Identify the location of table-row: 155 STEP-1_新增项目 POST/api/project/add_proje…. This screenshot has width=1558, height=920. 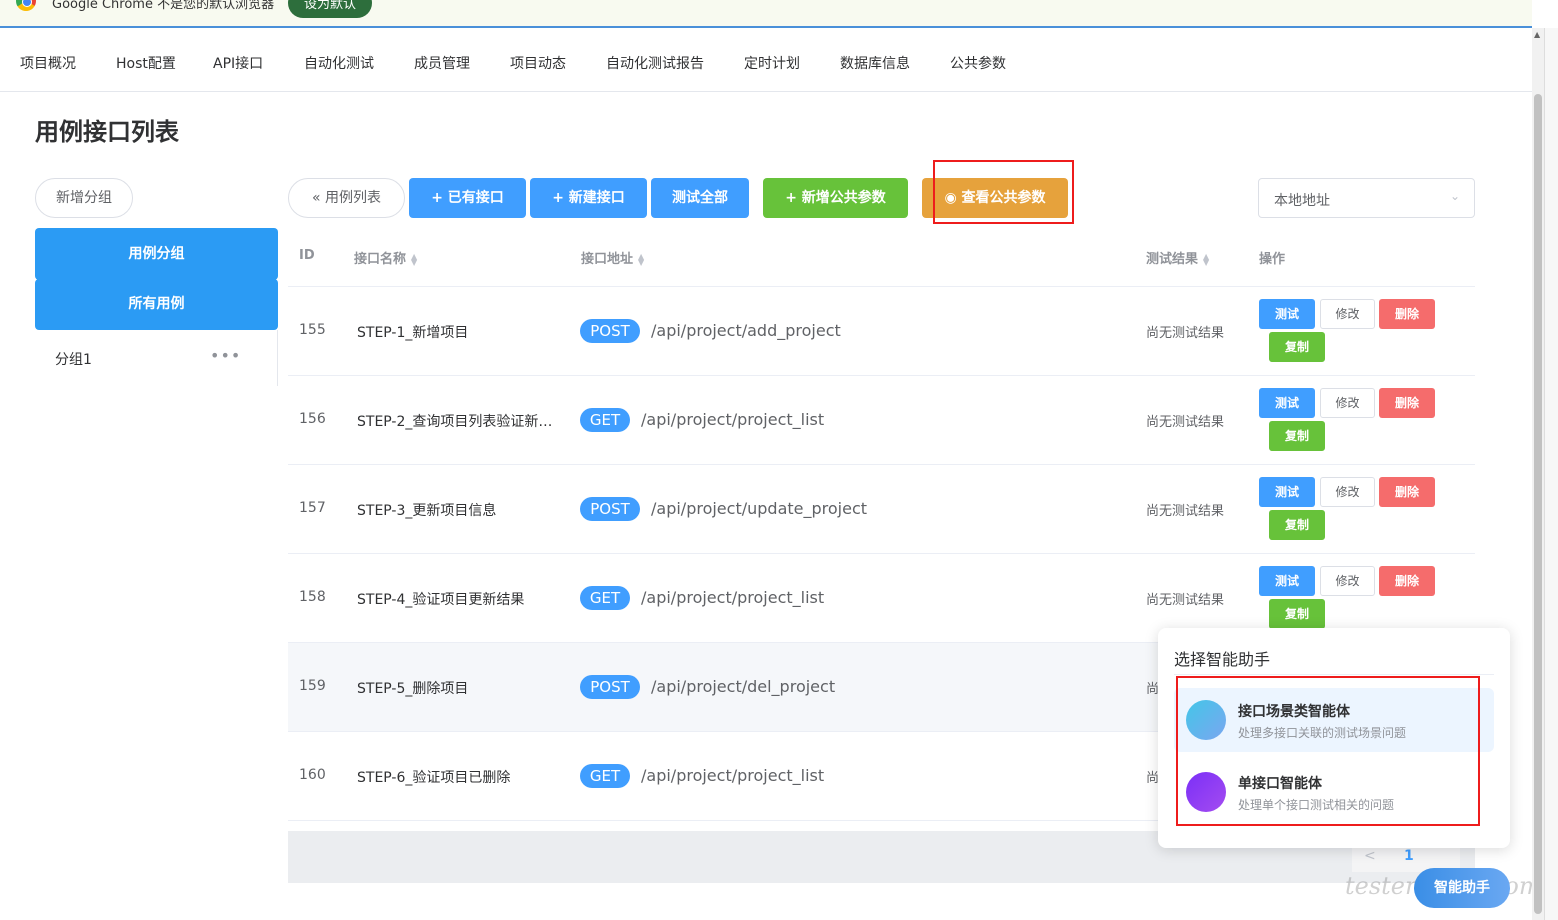
(881, 331).